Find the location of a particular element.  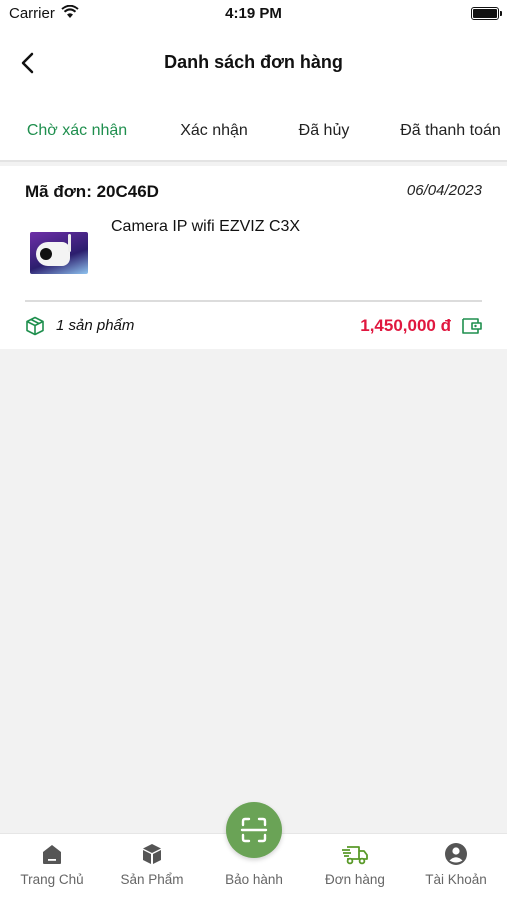

page-title: Danh sách đơn hàng is located at coordinates (253, 62).